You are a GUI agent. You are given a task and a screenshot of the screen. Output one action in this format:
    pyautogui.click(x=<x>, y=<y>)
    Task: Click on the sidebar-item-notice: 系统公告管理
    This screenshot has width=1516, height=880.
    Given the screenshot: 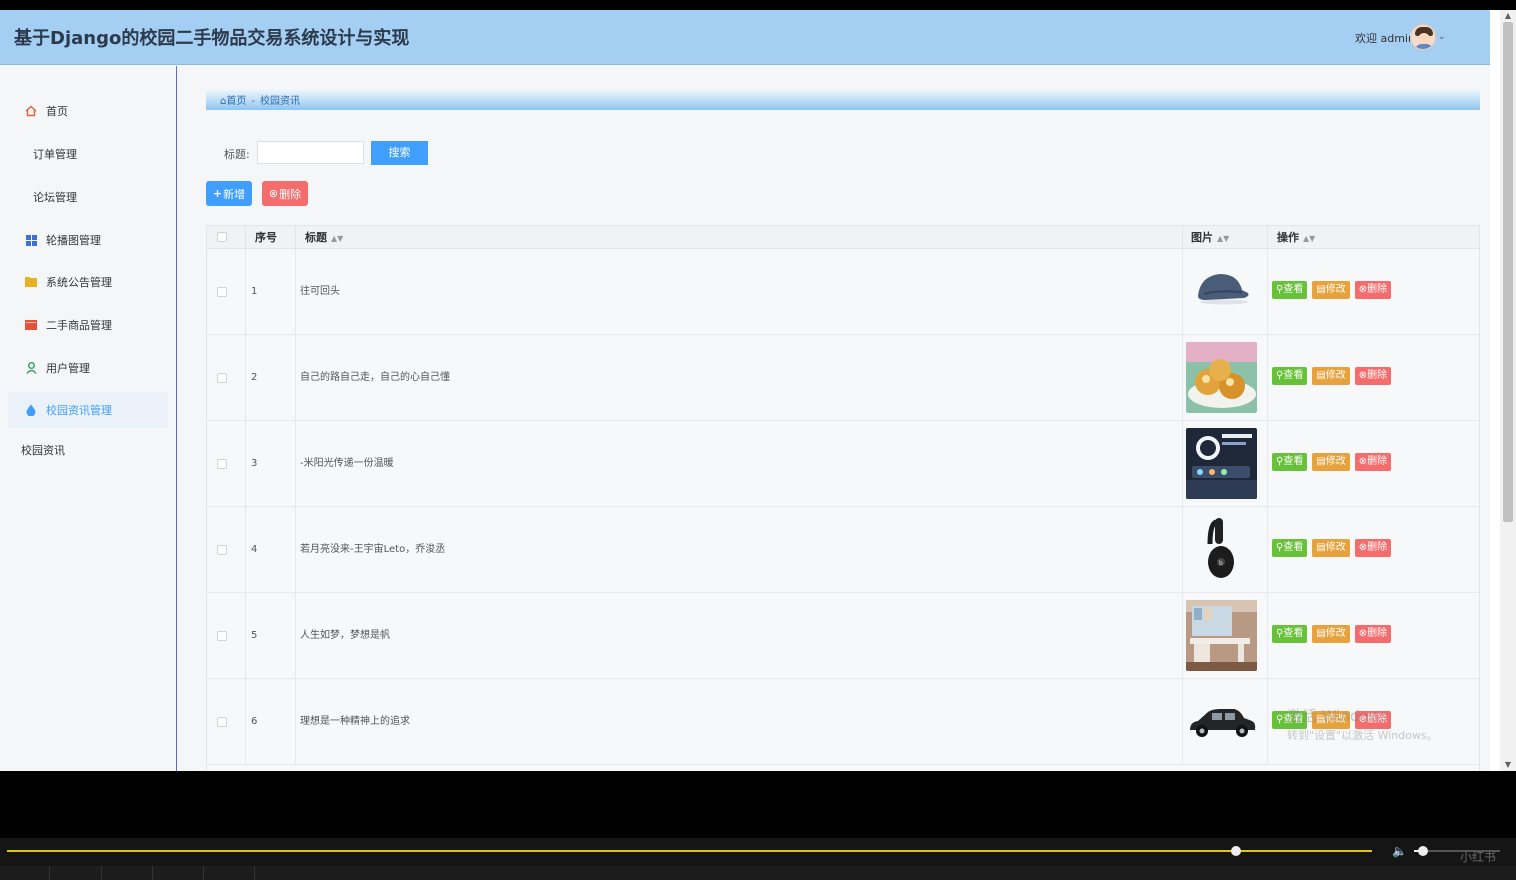 What is the action you would take?
    pyautogui.click(x=88, y=282)
    